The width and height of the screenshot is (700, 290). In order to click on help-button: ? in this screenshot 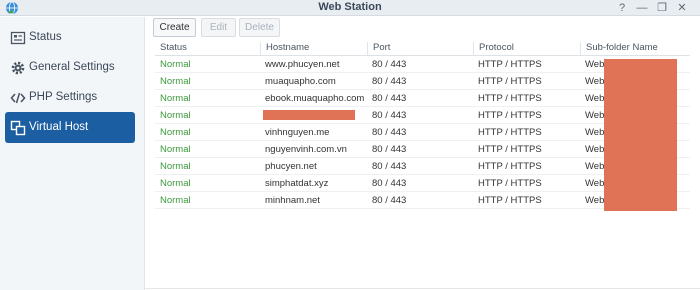, I will do `click(622, 8)`.